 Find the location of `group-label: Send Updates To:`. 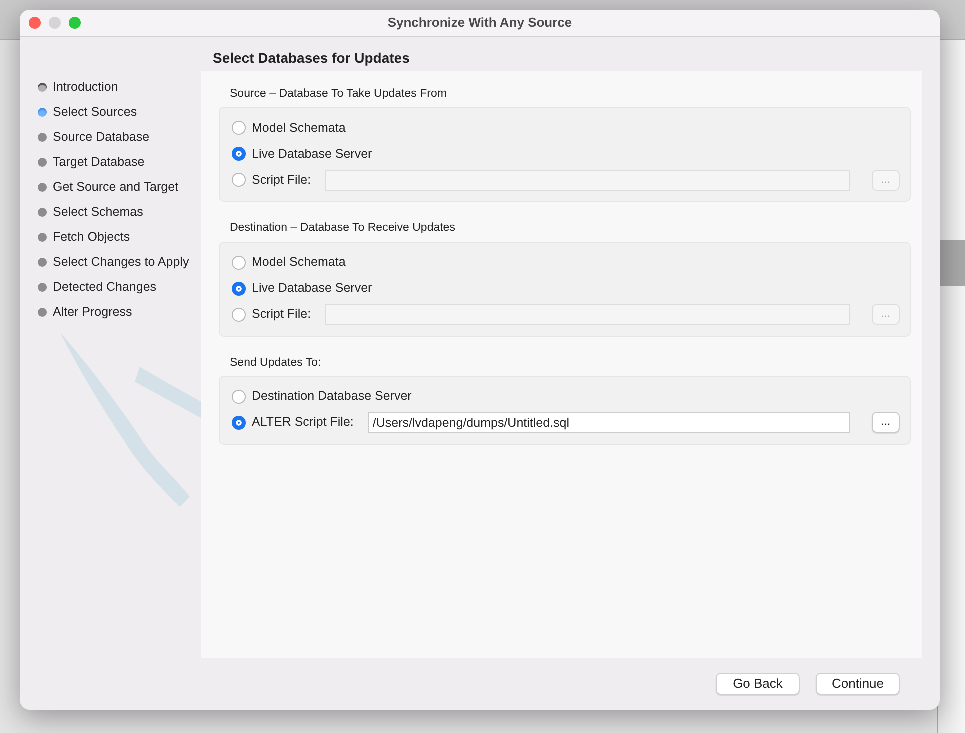

group-label: Send Updates To: is located at coordinates (276, 363).